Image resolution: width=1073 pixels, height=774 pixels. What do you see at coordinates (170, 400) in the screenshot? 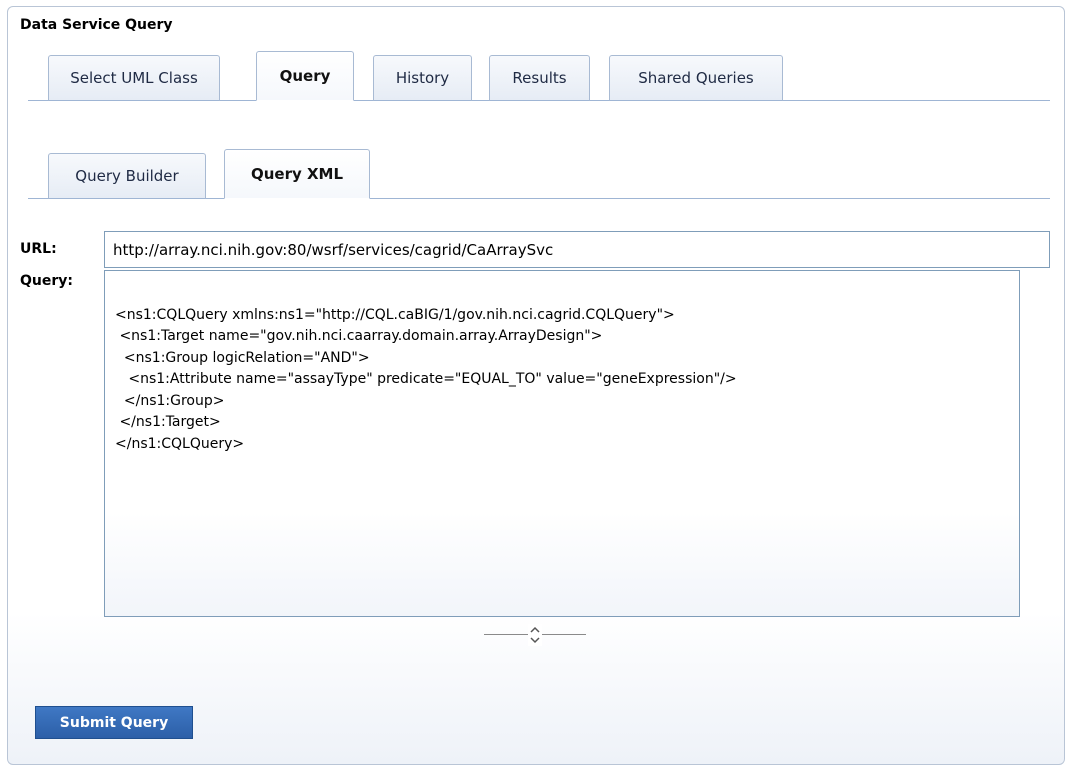
I see `query-line: </ns1:Group>` at bounding box center [170, 400].